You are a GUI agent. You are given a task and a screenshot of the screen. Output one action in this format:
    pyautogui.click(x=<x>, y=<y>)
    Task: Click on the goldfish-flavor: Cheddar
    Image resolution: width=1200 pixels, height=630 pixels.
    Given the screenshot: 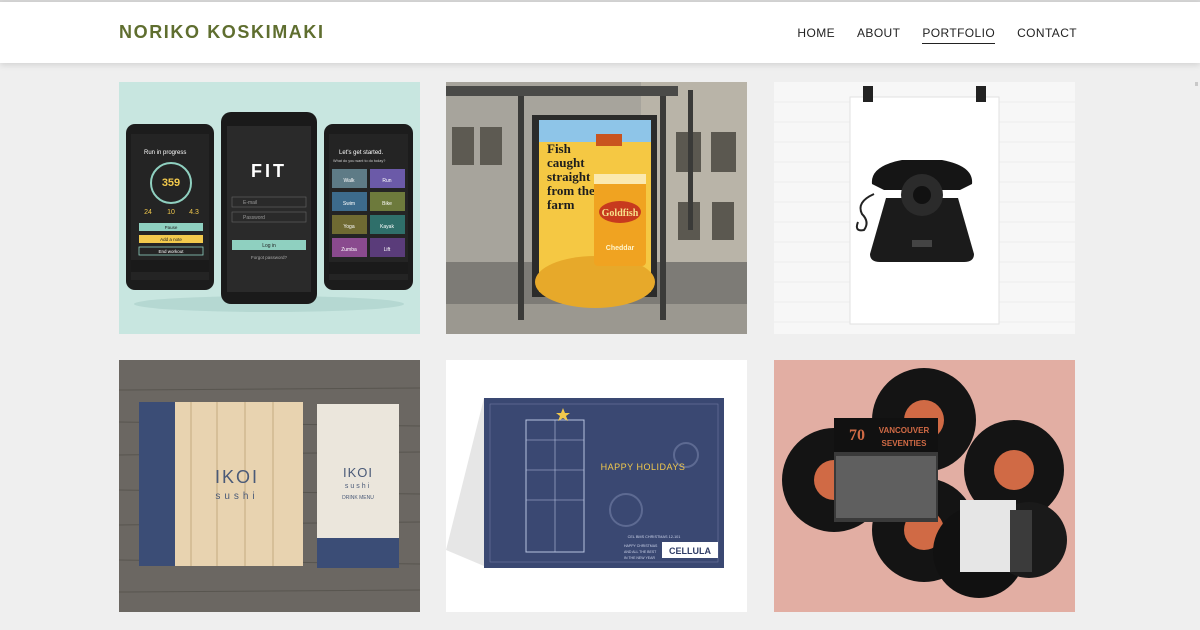 What is the action you would take?
    pyautogui.click(x=620, y=248)
    